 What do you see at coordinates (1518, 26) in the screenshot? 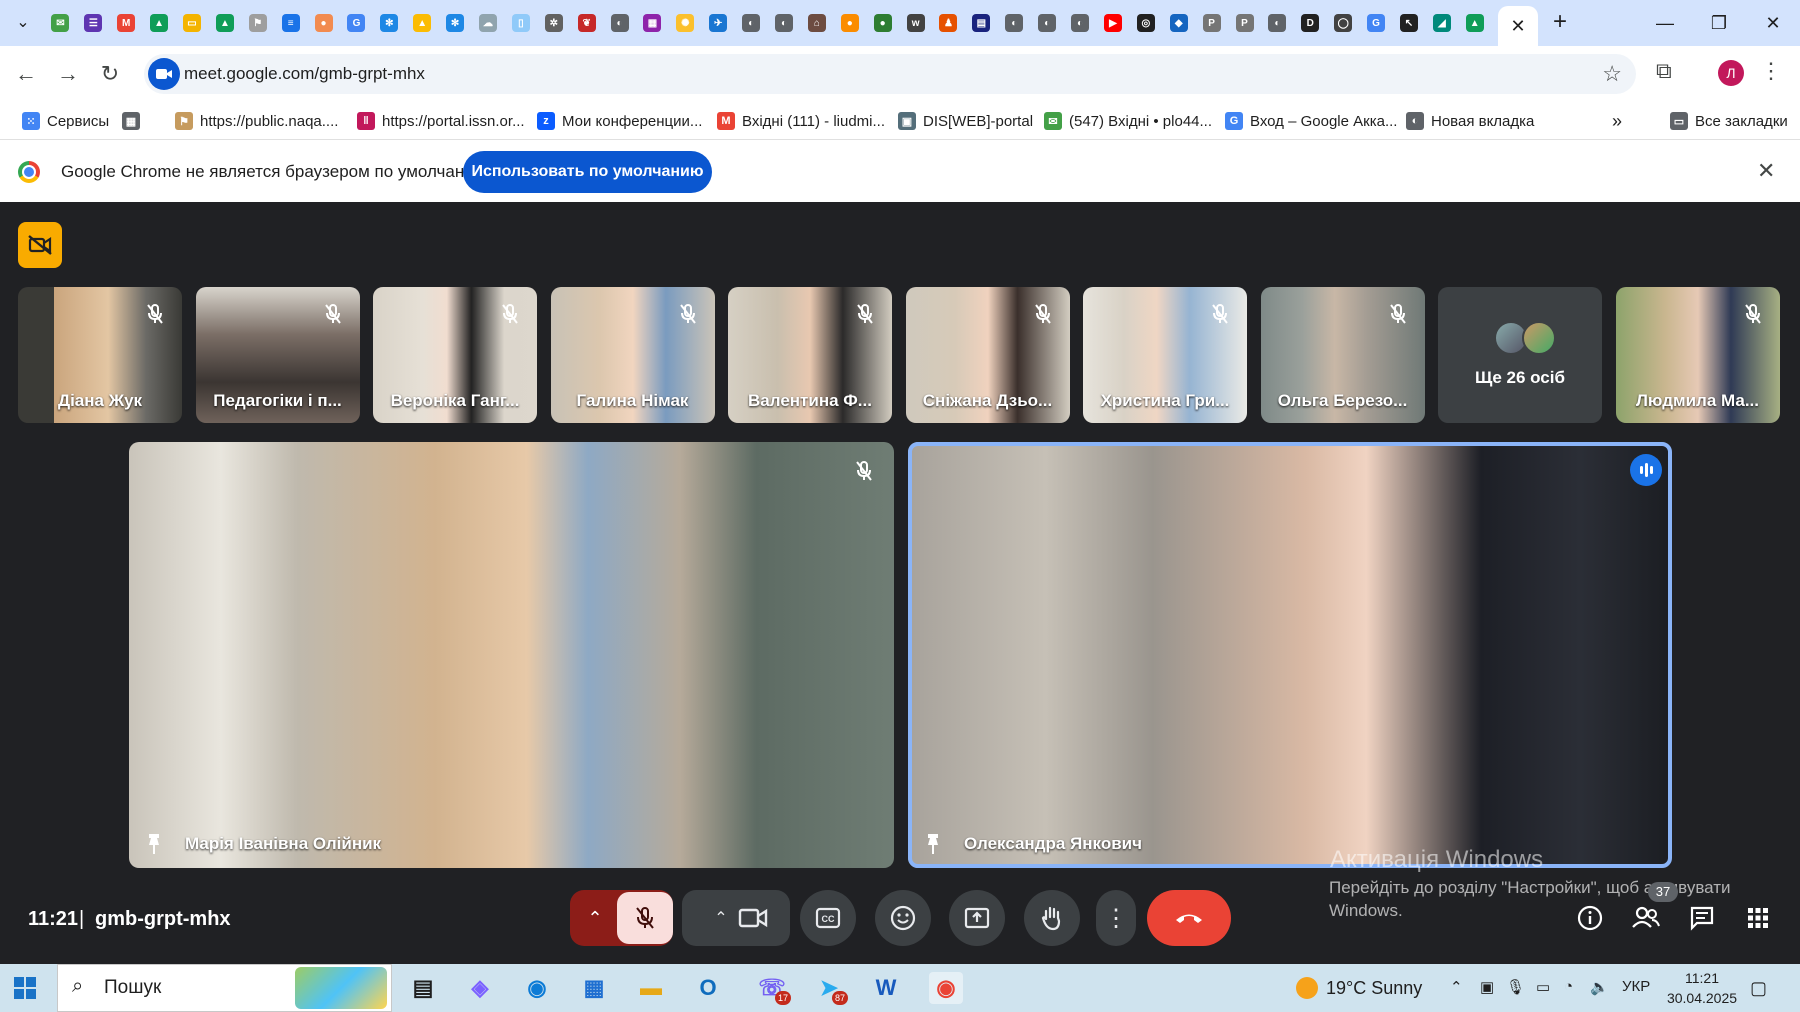
I see `active-tab: ✕` at bounding box center [1518, 26].